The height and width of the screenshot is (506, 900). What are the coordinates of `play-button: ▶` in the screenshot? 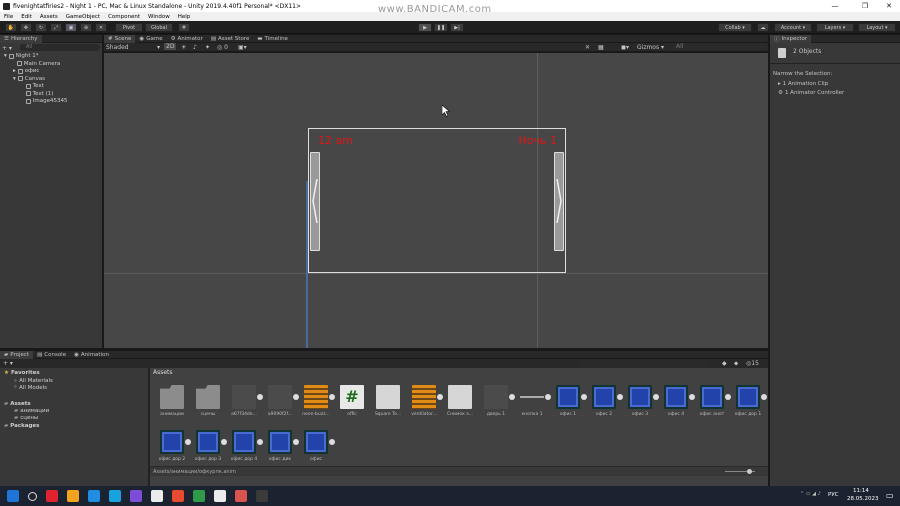 It's located at (425, 27).